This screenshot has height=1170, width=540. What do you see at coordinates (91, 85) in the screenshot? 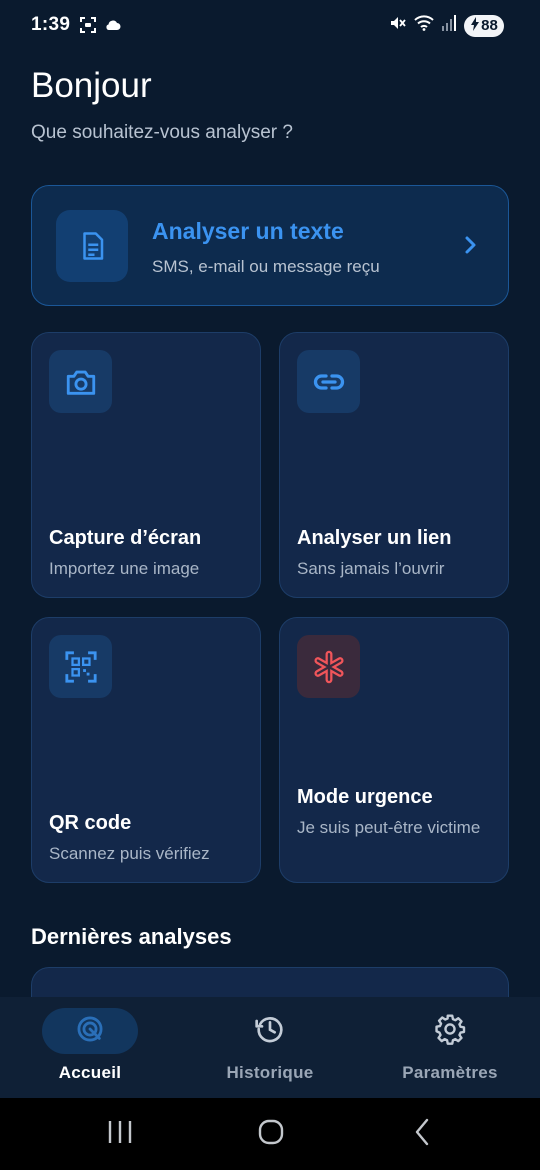
I see `page-title: Bonjour` at bounding box center [91, 85].